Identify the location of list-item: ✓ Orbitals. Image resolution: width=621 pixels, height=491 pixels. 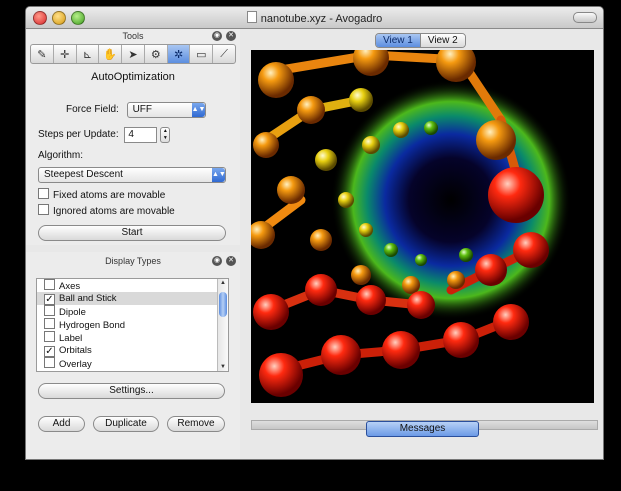
(132, 350).